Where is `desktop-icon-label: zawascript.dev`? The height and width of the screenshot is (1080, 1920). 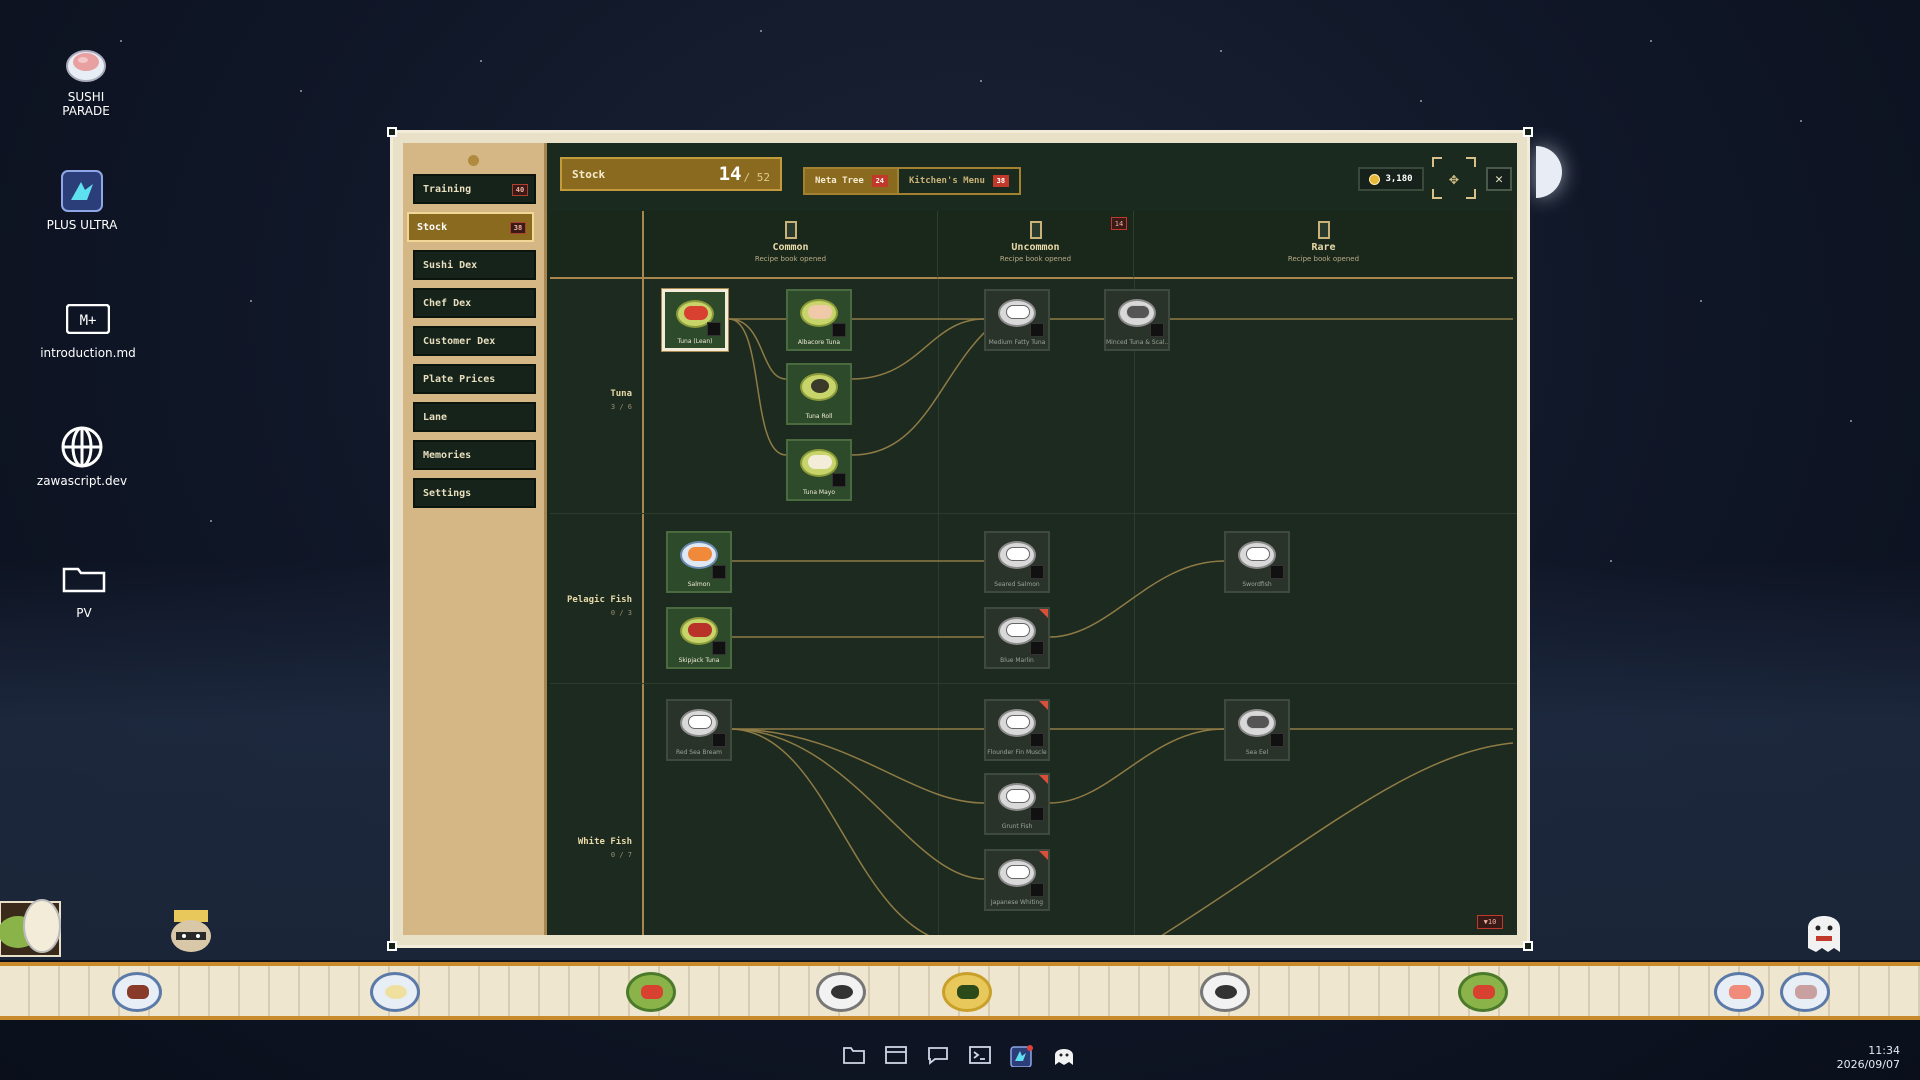
desktop-icon-label: zawascript.dev is located at coordinates (82, 481).